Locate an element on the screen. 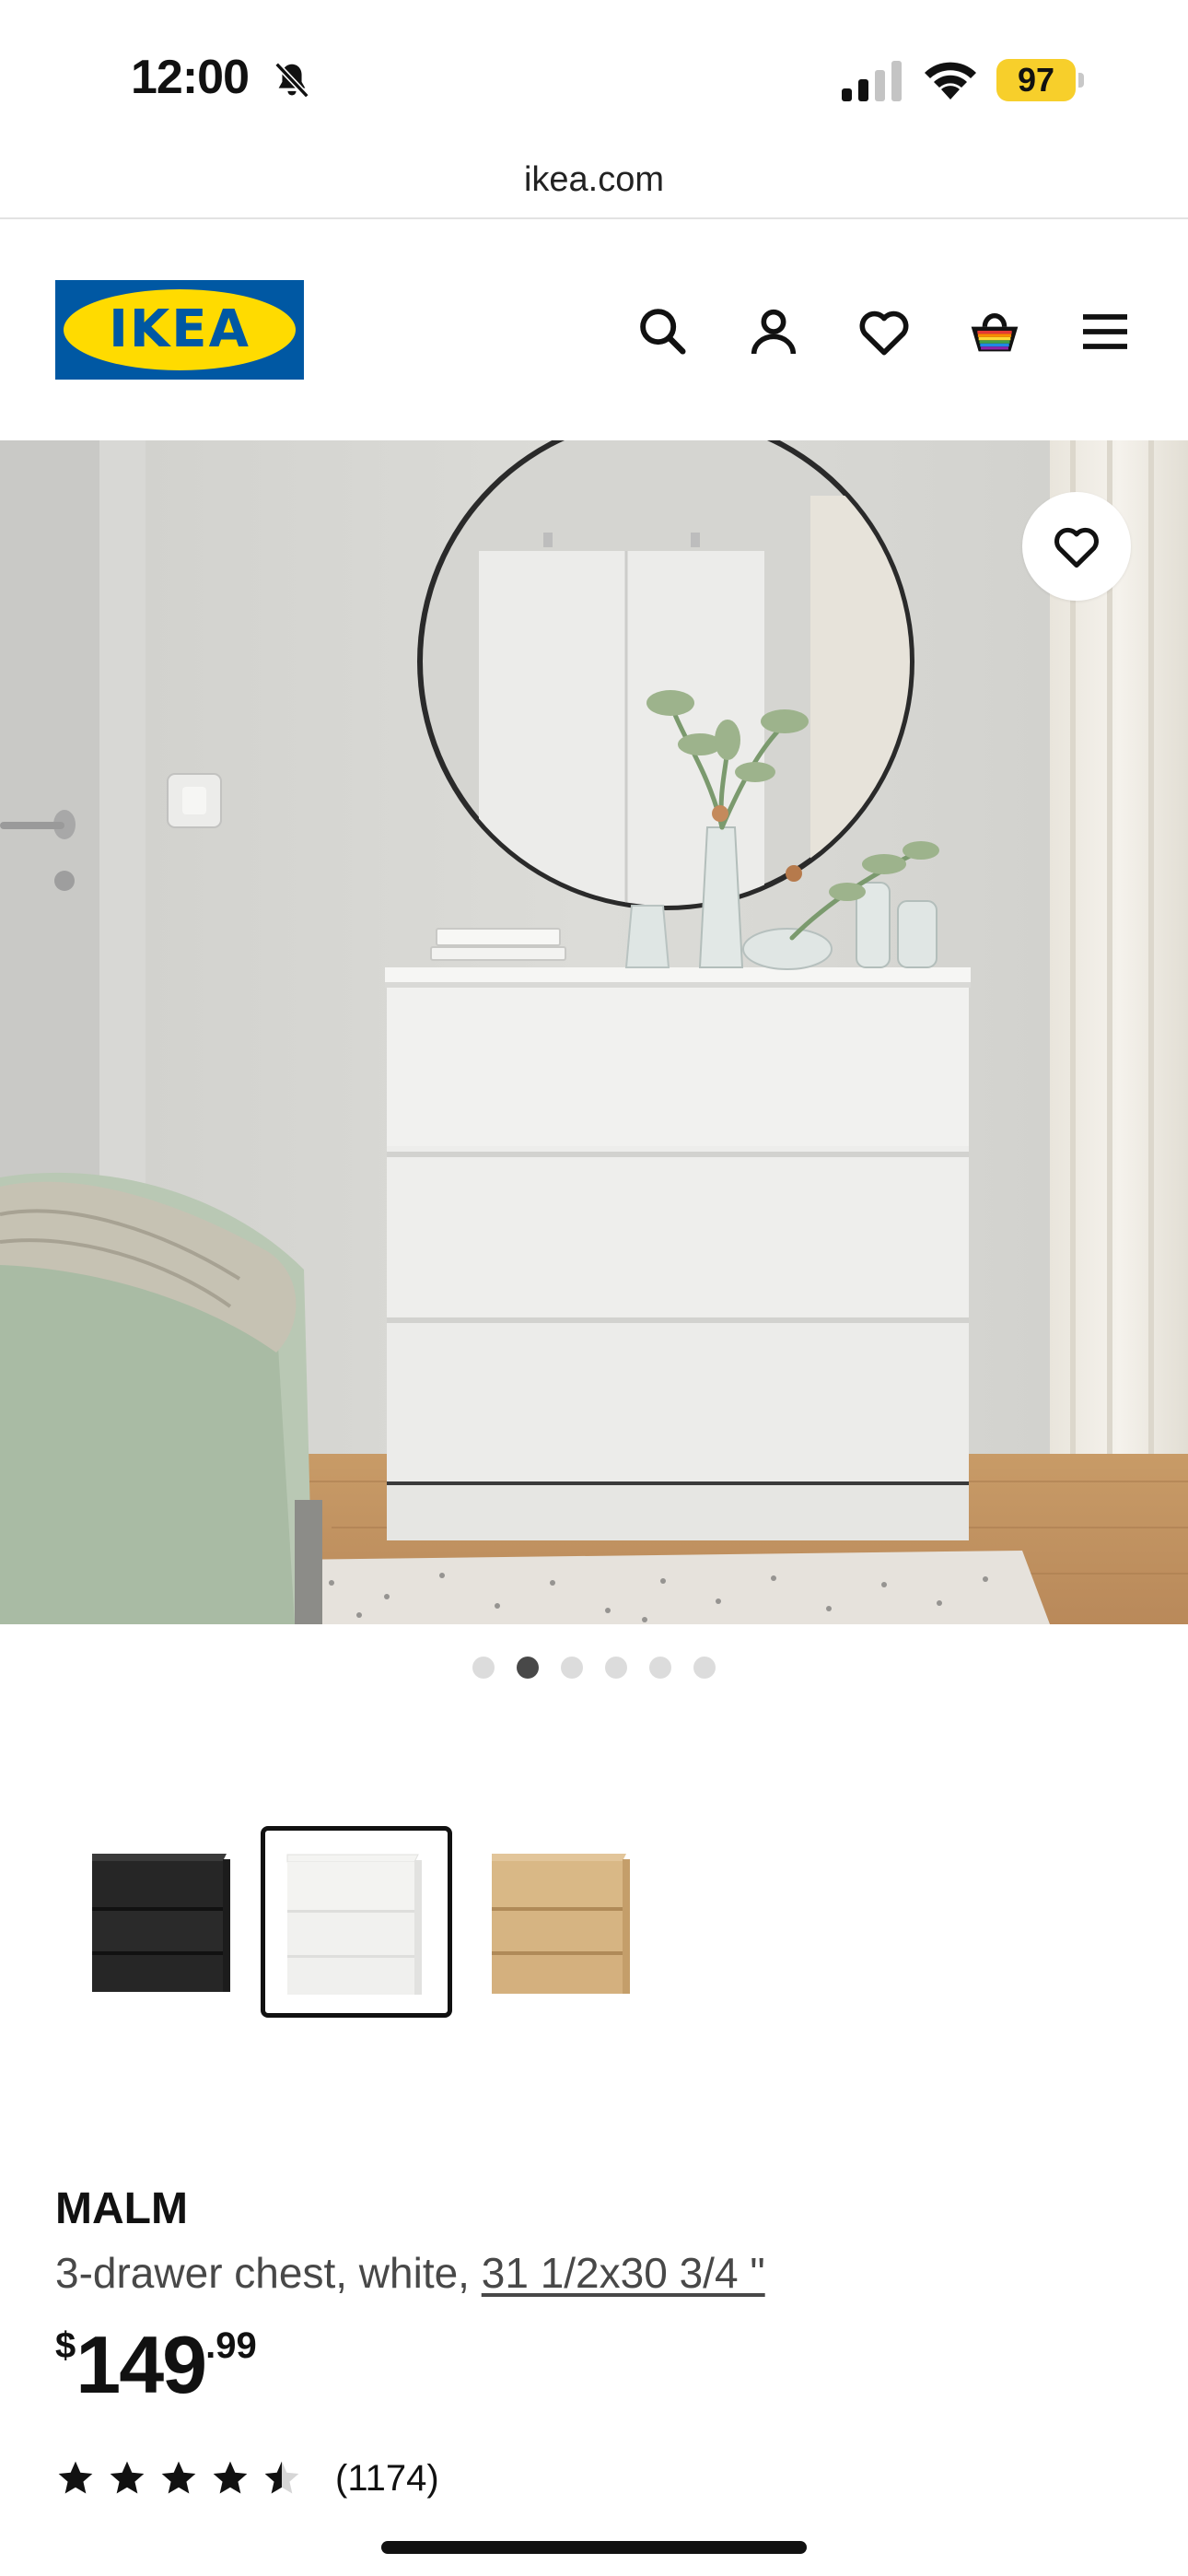 The width and height of the screenshot is (1188, 2576). product-description-text: 3-drawer chest, white, is located at coordinates (268, 2273).